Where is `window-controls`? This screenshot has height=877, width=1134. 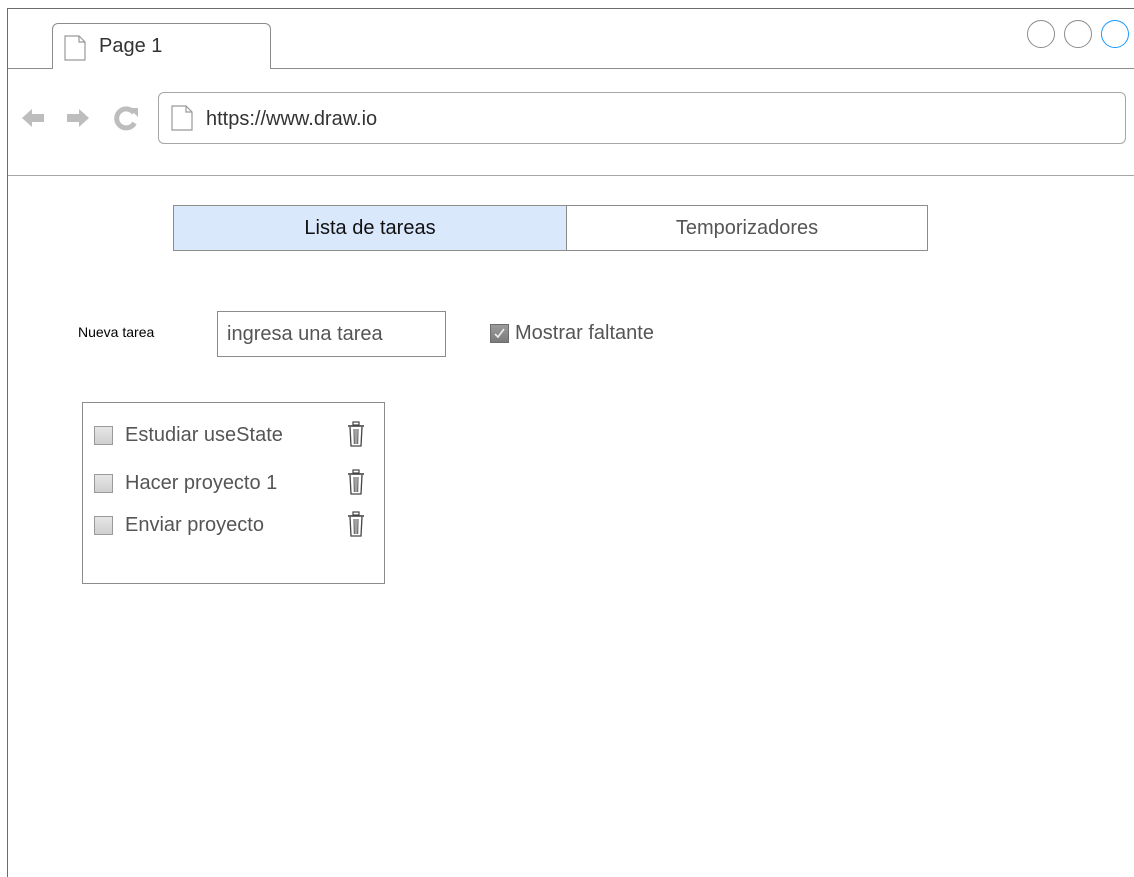
window-controls is located at coordinates (1080, 35).